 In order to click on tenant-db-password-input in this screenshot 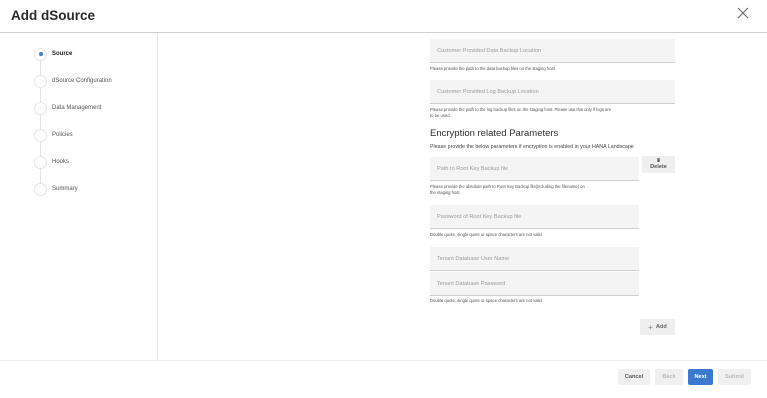, I will do `click(534, 284)`.